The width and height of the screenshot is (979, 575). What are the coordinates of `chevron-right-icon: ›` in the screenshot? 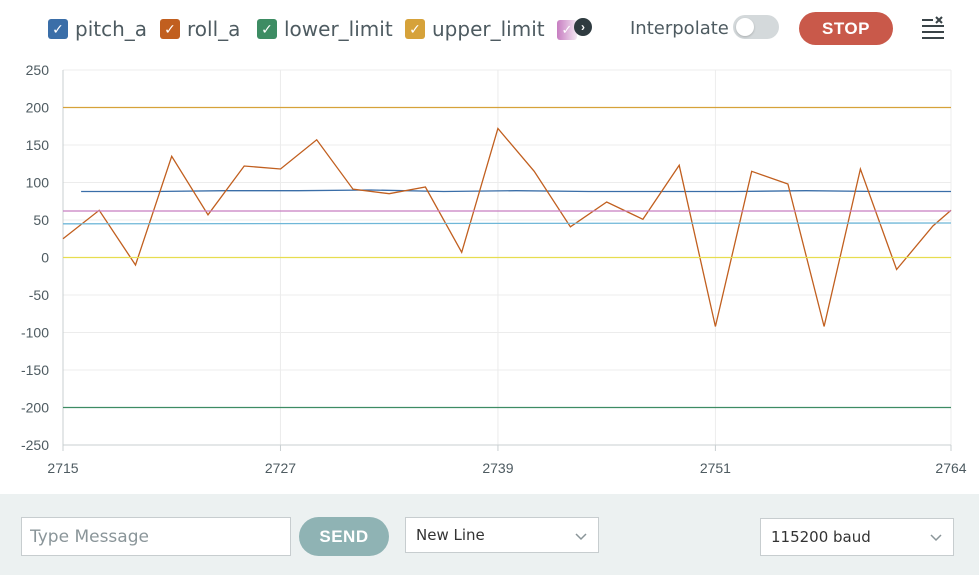 It's located at (583, 27).